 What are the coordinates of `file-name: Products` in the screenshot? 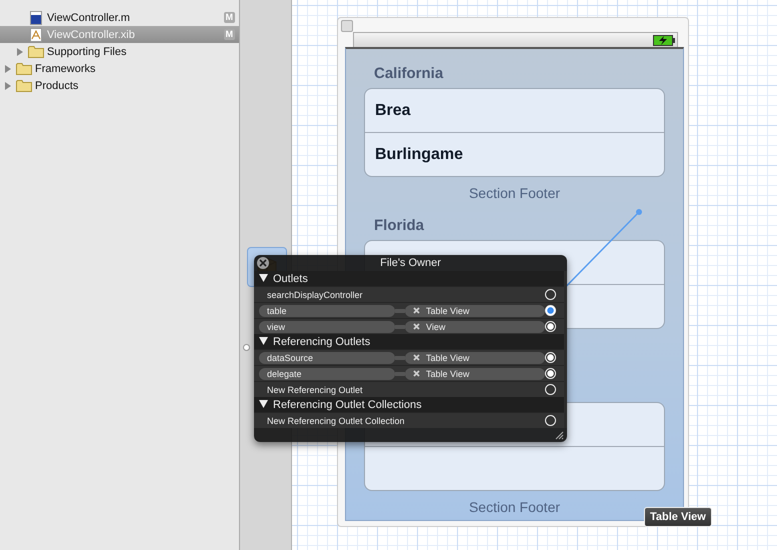 It's located at (57, 86).